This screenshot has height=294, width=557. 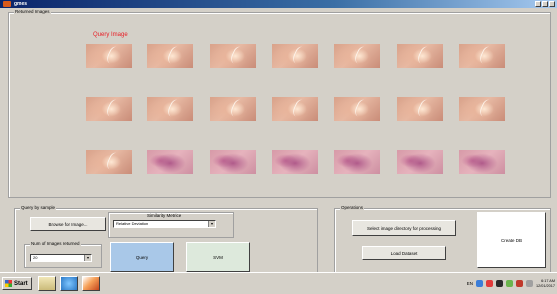 What do you see at coordinates (7, 4) in the screenshot?
I see `app-icon` at bounding box center [7, 4].